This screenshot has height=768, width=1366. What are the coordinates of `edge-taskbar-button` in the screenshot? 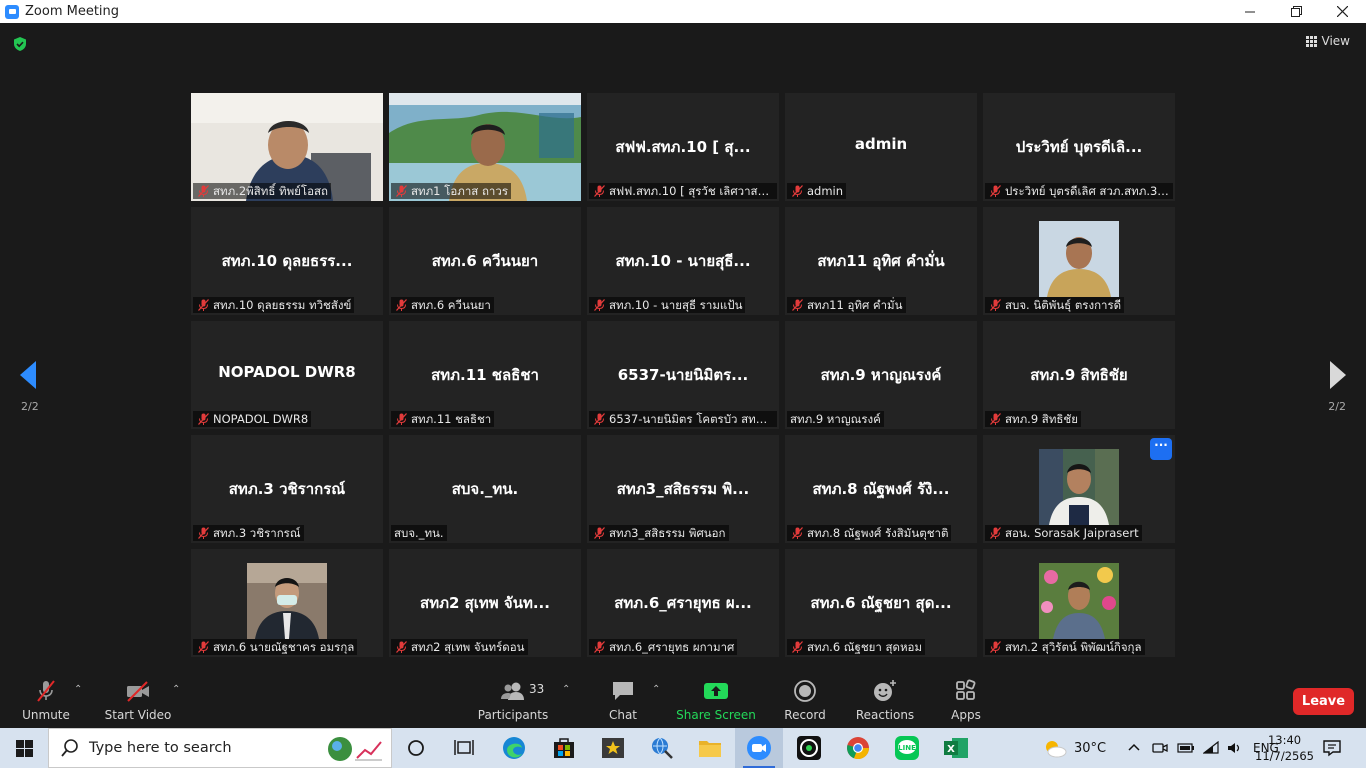 It's located at (514, 748).